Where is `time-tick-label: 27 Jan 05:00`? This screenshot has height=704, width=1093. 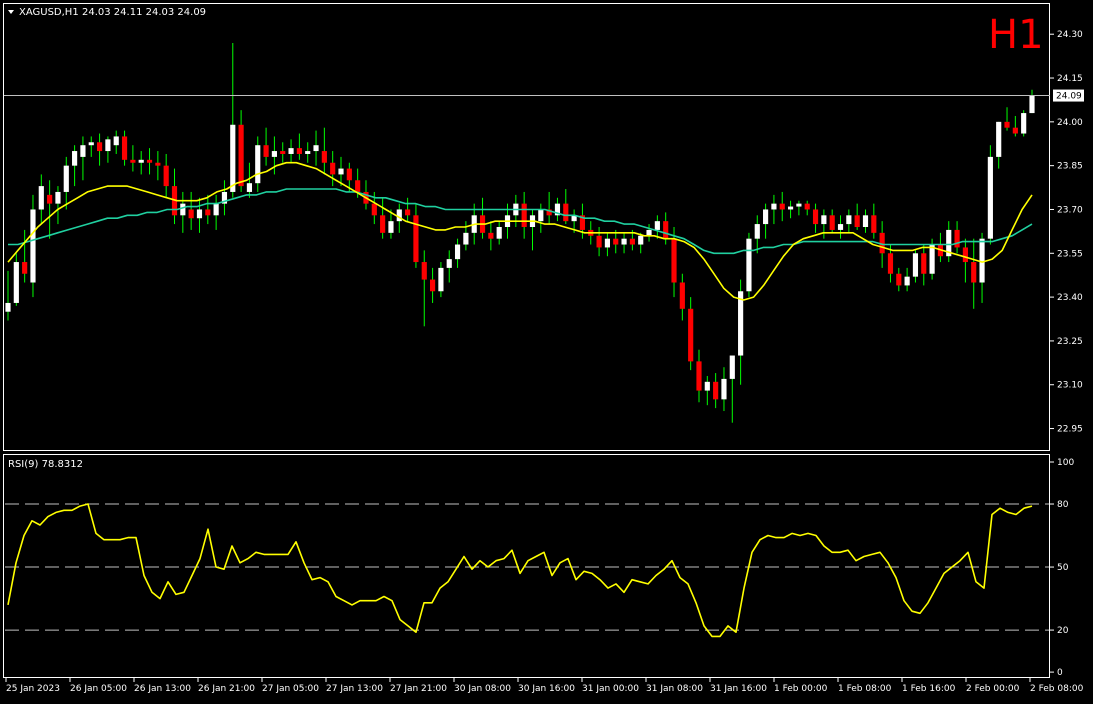 time-tick-label: 27 Jan 05:00 is located at coordinates (290, 689).